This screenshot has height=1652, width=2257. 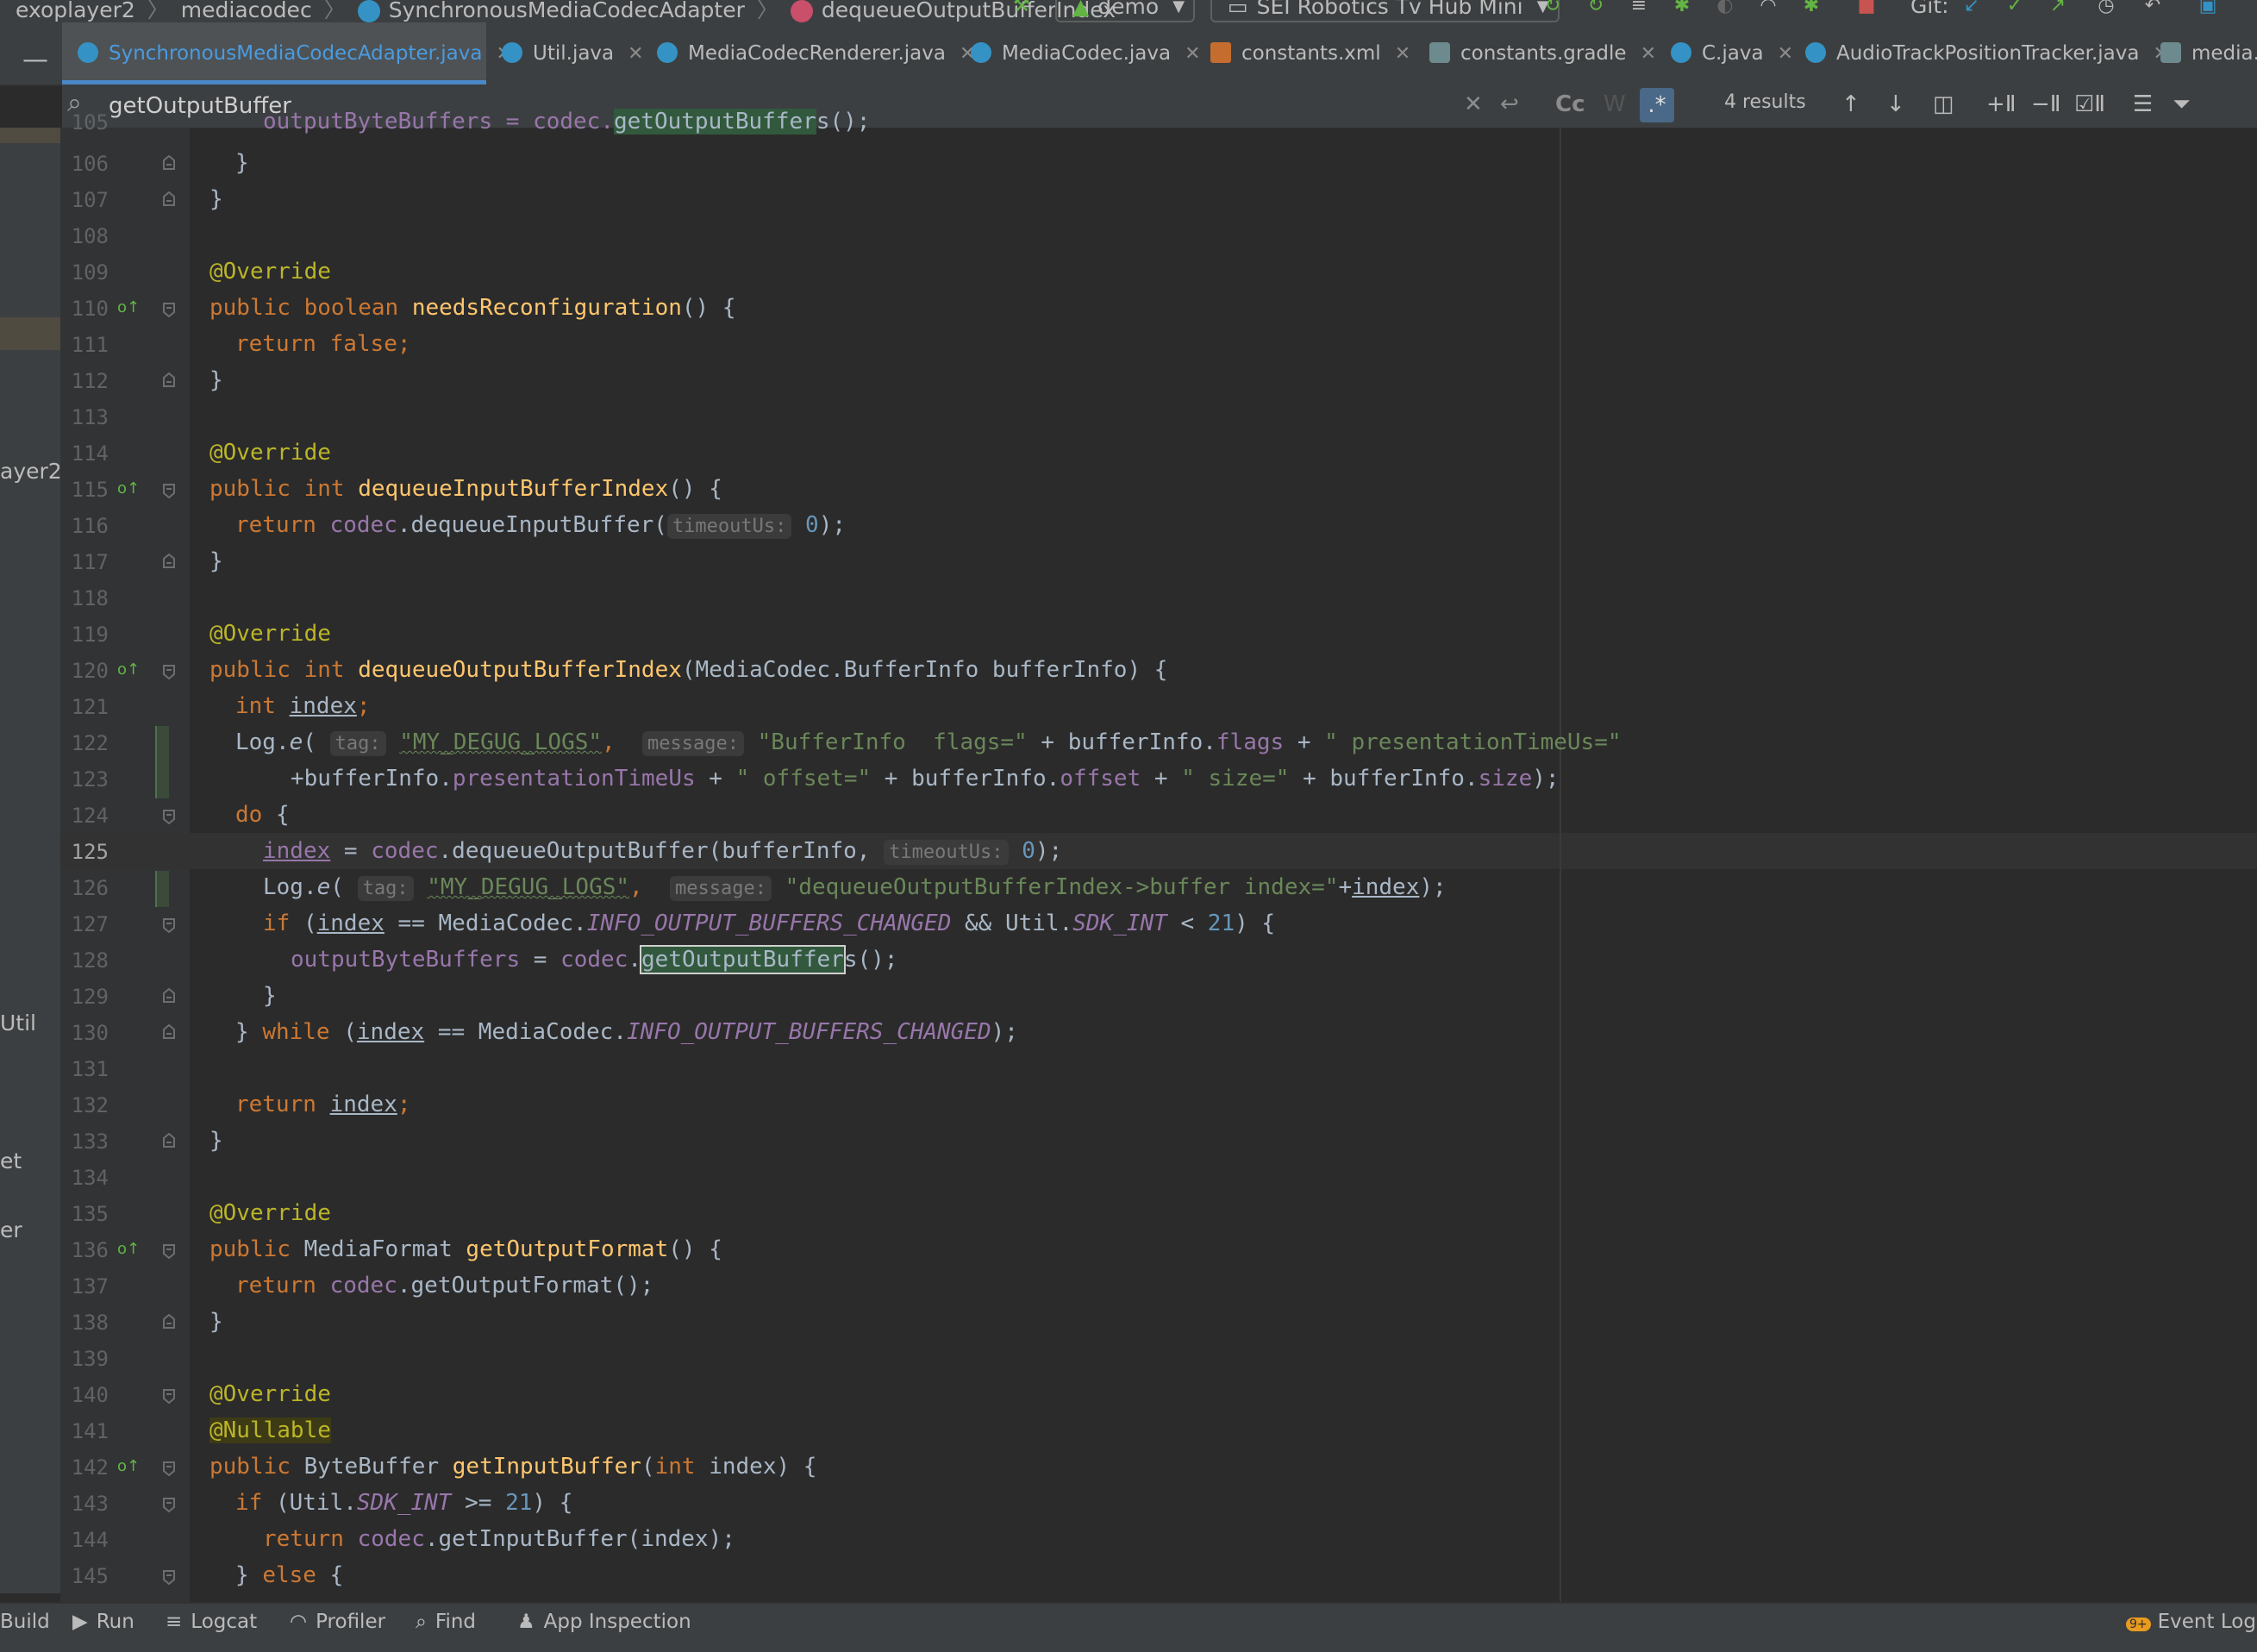 What do you see at coordinates (1768, 8) in the screenshot?
I see `profile-icon: ◠` at bounding box center [1768, 8].